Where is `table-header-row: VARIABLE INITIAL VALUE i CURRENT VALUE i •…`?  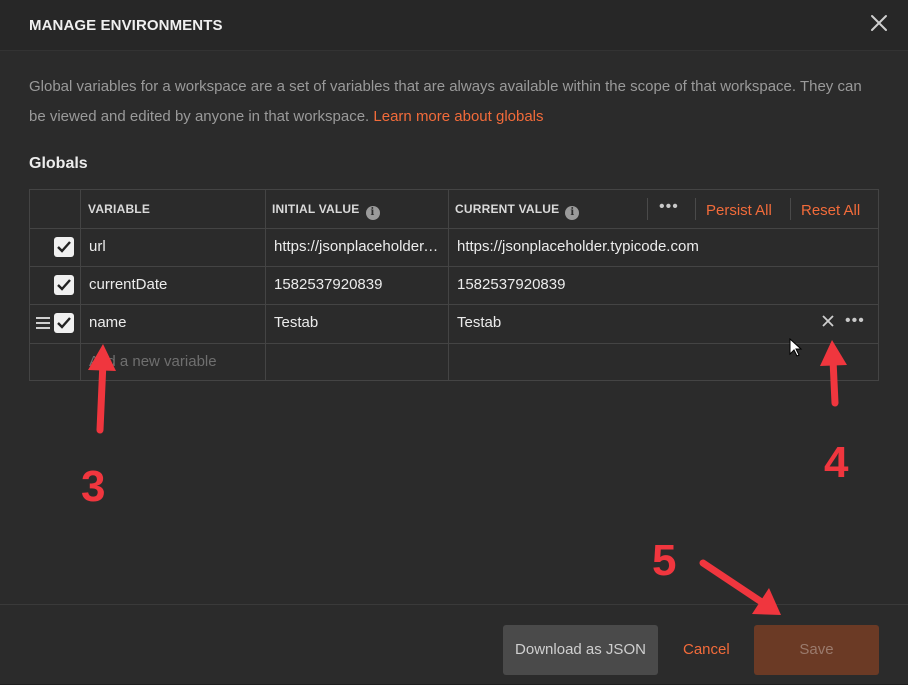 table-header-row: VARIABLE INITIAL VALUE i CURRENT VALUE i •… is located at coordinates (454, 209).